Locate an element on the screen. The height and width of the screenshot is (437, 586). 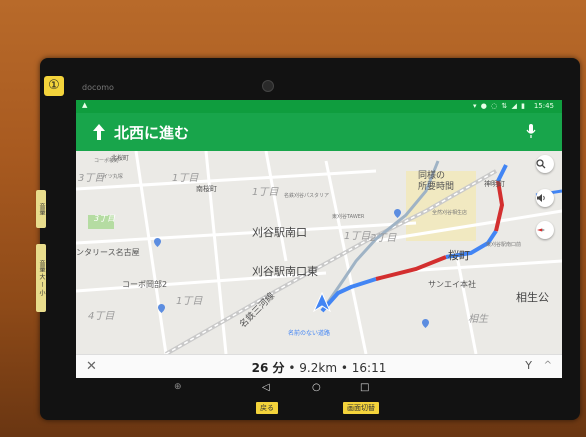
side-label-volume: 音量 is located at coordinates (41, 209).